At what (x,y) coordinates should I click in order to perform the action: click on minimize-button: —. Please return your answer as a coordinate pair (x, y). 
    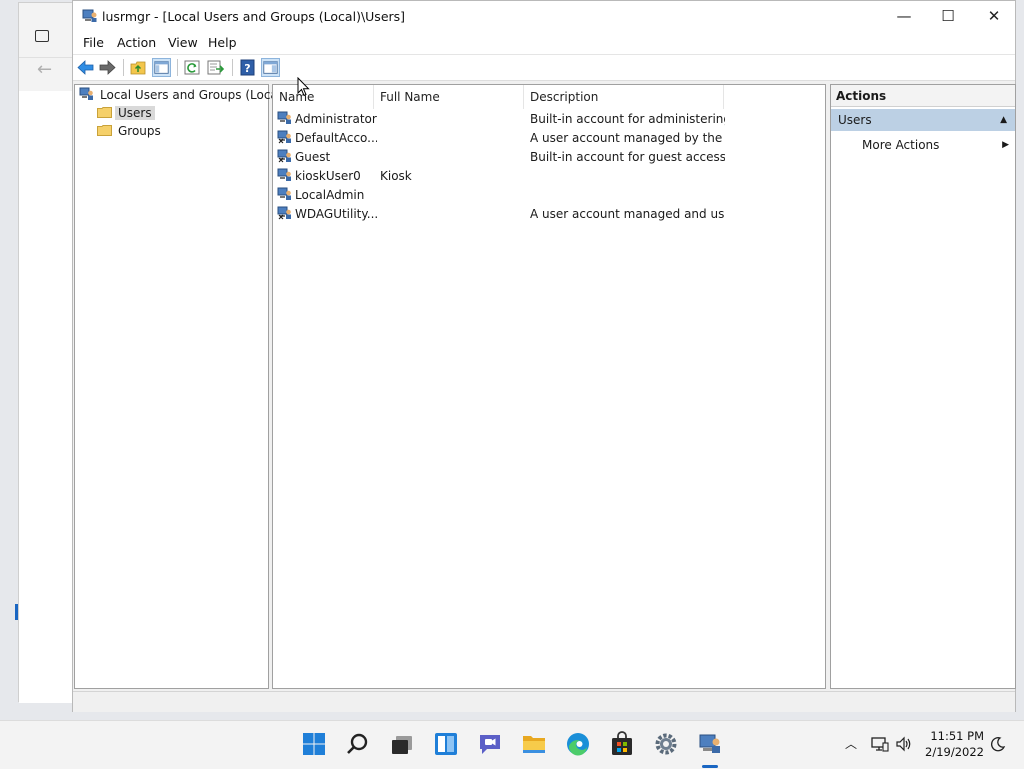
    Looking at the image, I should click on (904, 16).